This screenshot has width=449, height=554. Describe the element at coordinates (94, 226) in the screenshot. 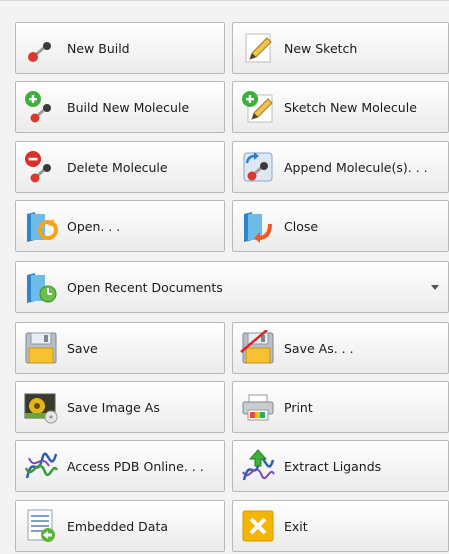

I see `open-label: Open. . .` at that location.